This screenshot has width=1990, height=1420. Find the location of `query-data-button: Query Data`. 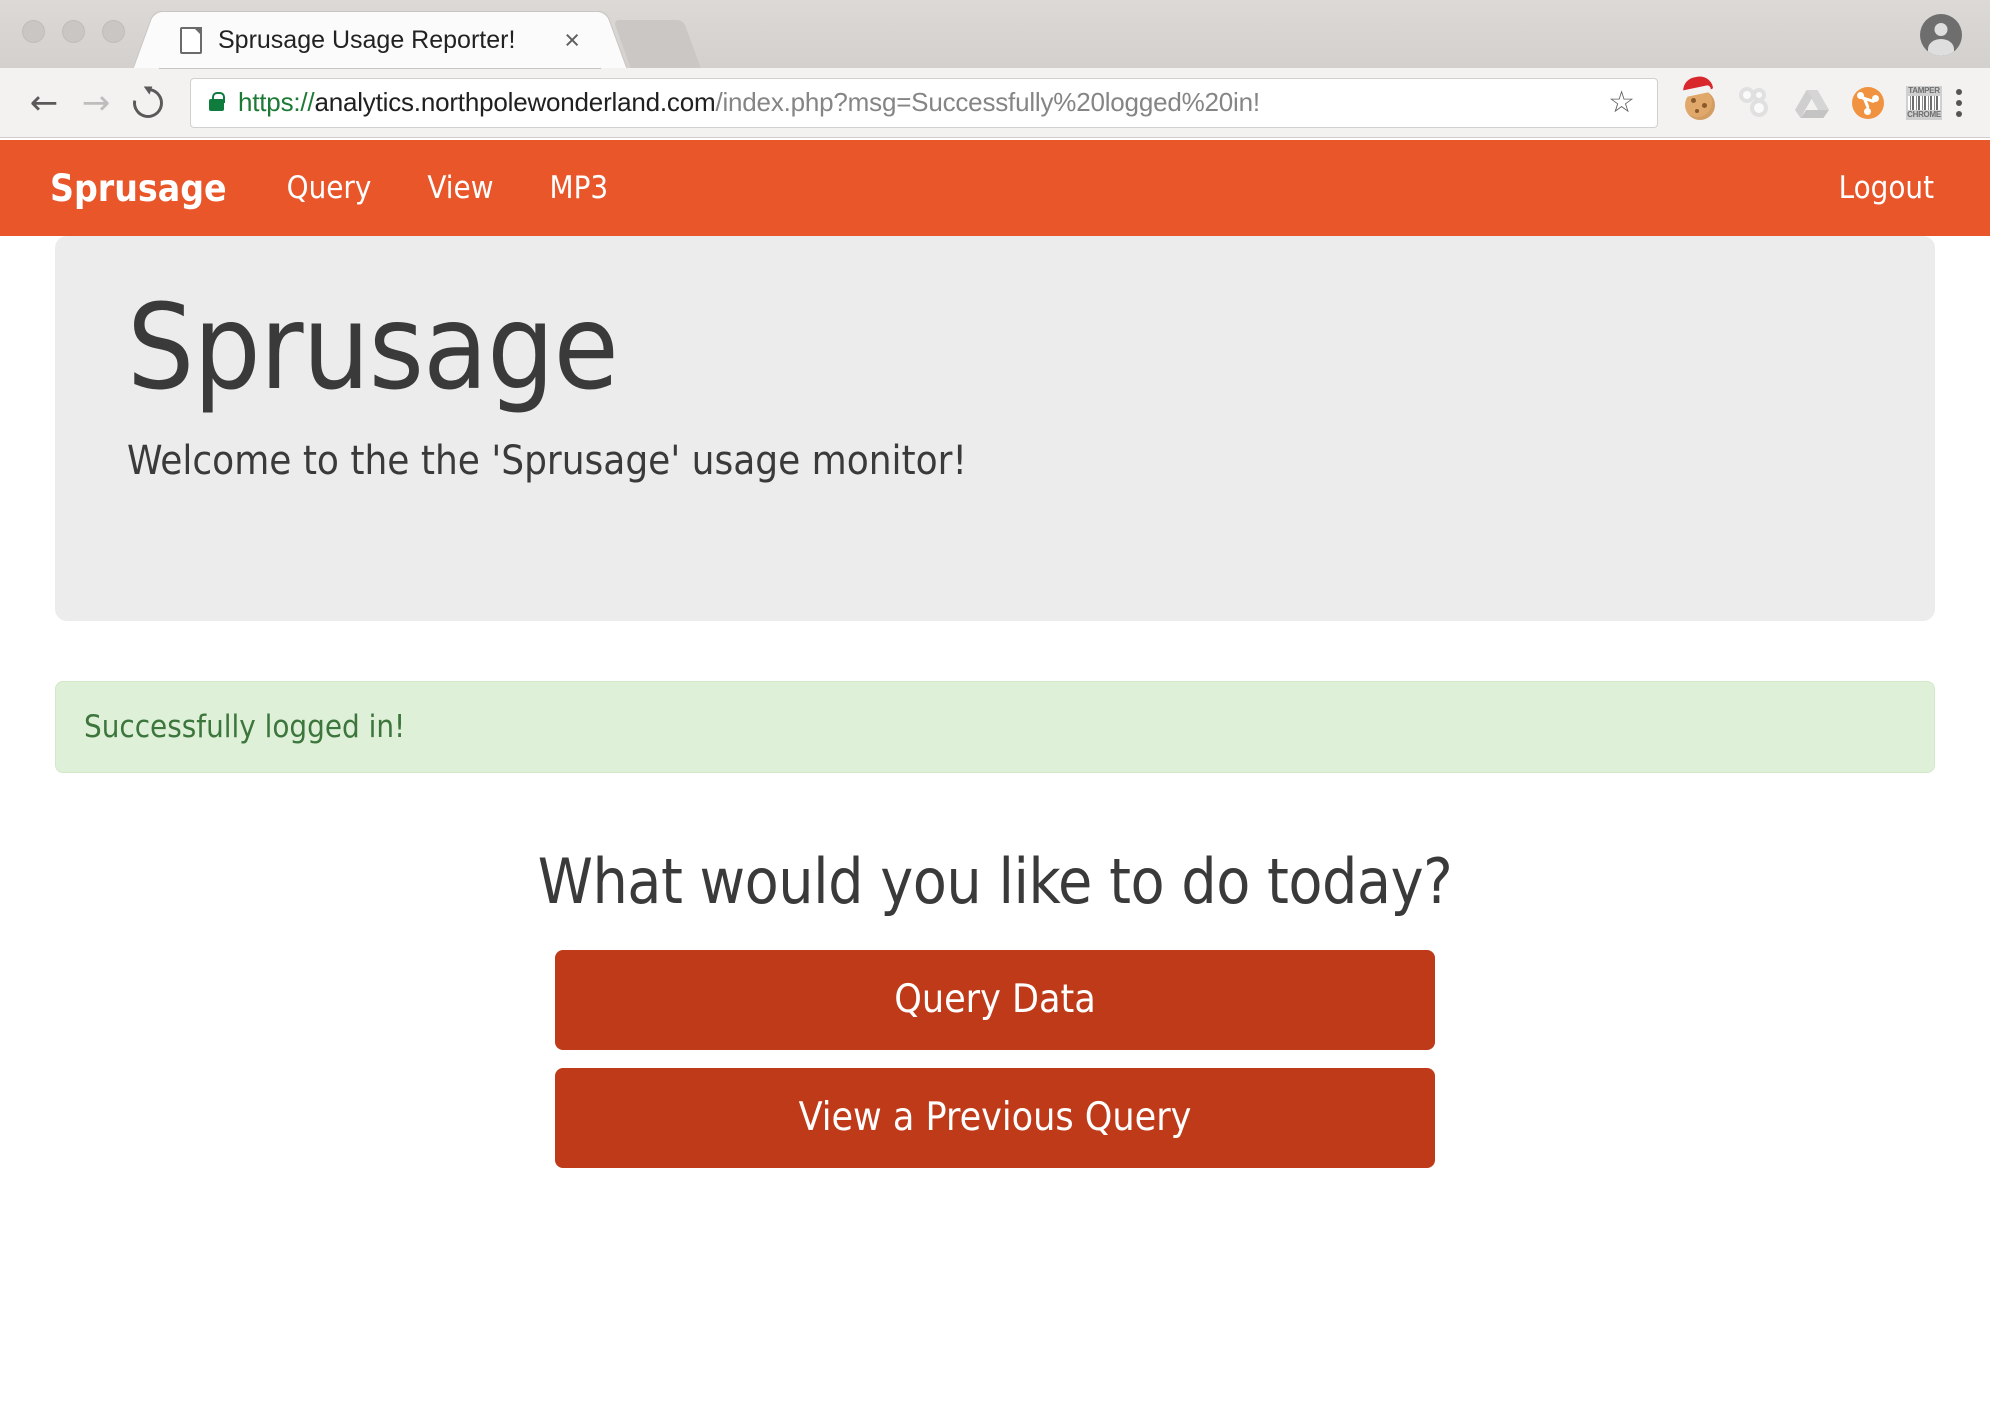

query-data-button: Query Data is located at coordinates (995, 1000).